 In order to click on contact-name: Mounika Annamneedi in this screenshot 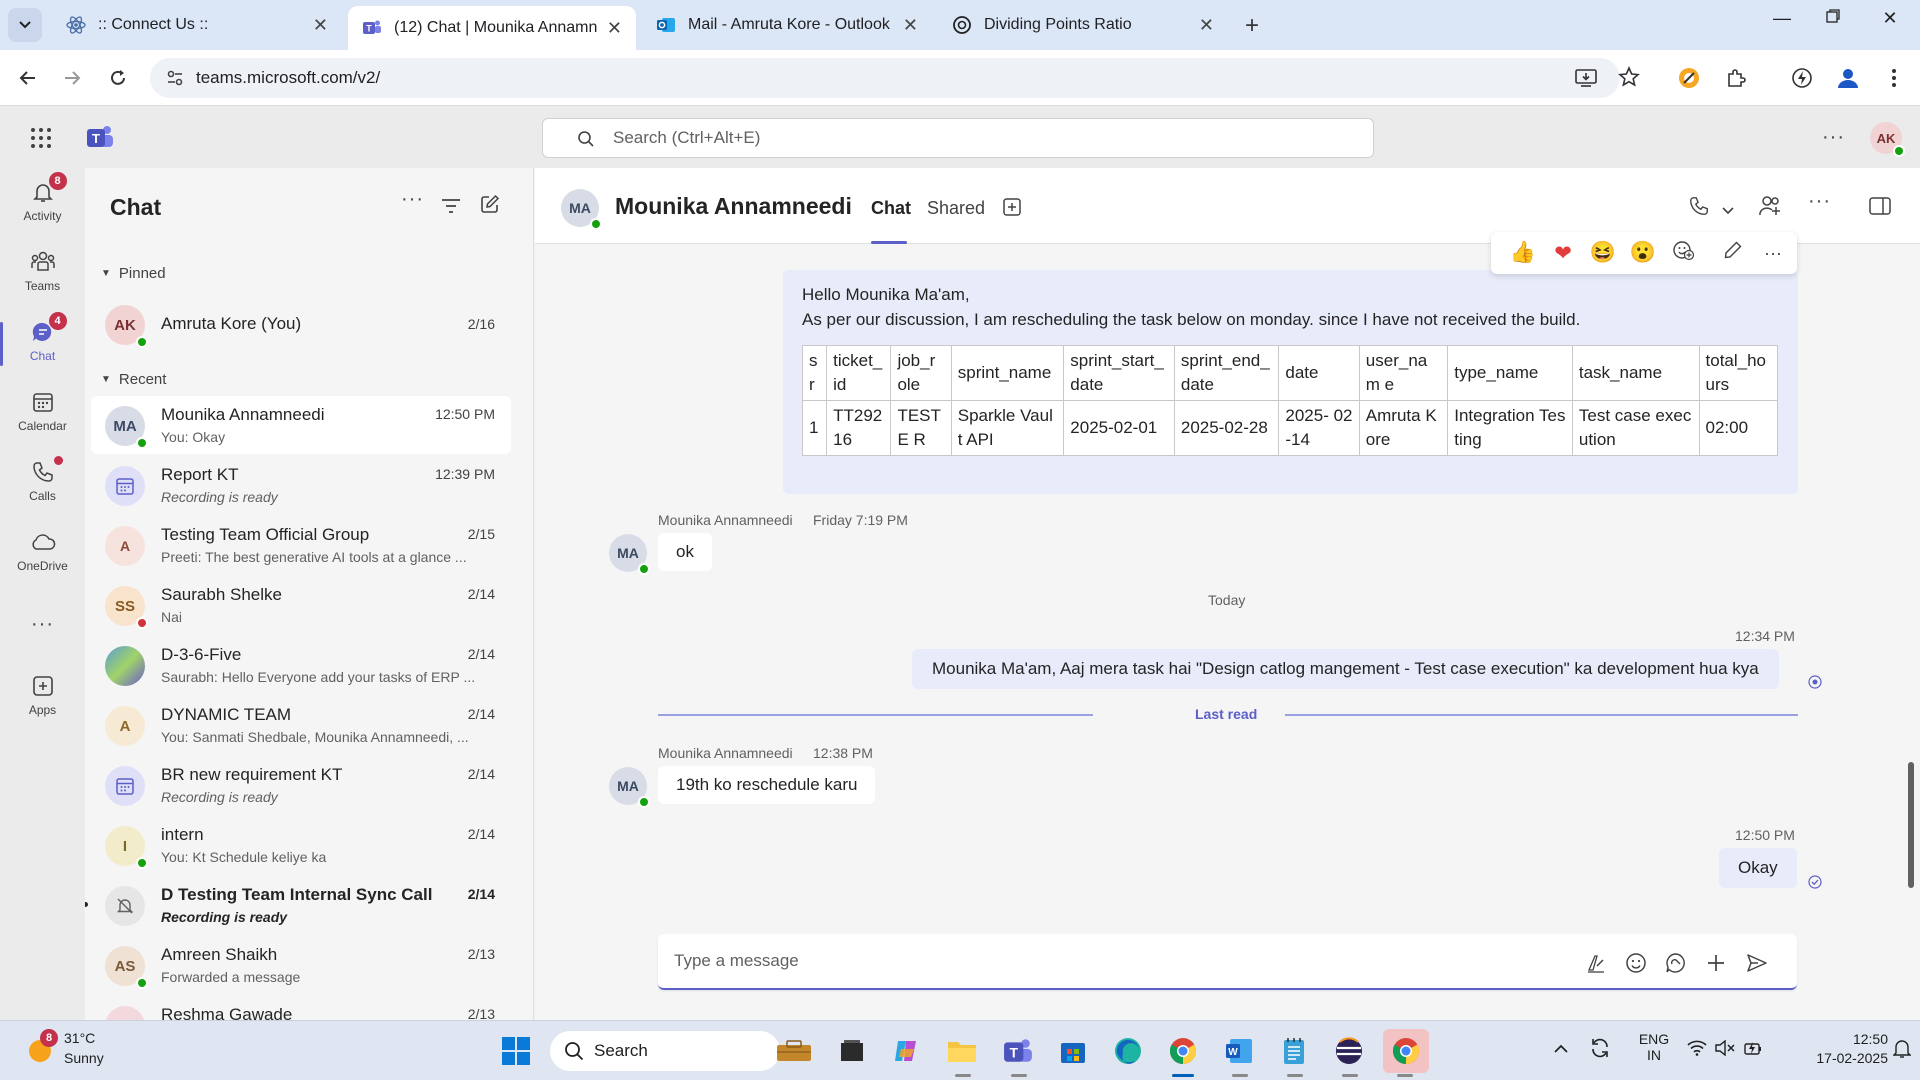, I will do `click(733, 206)`.